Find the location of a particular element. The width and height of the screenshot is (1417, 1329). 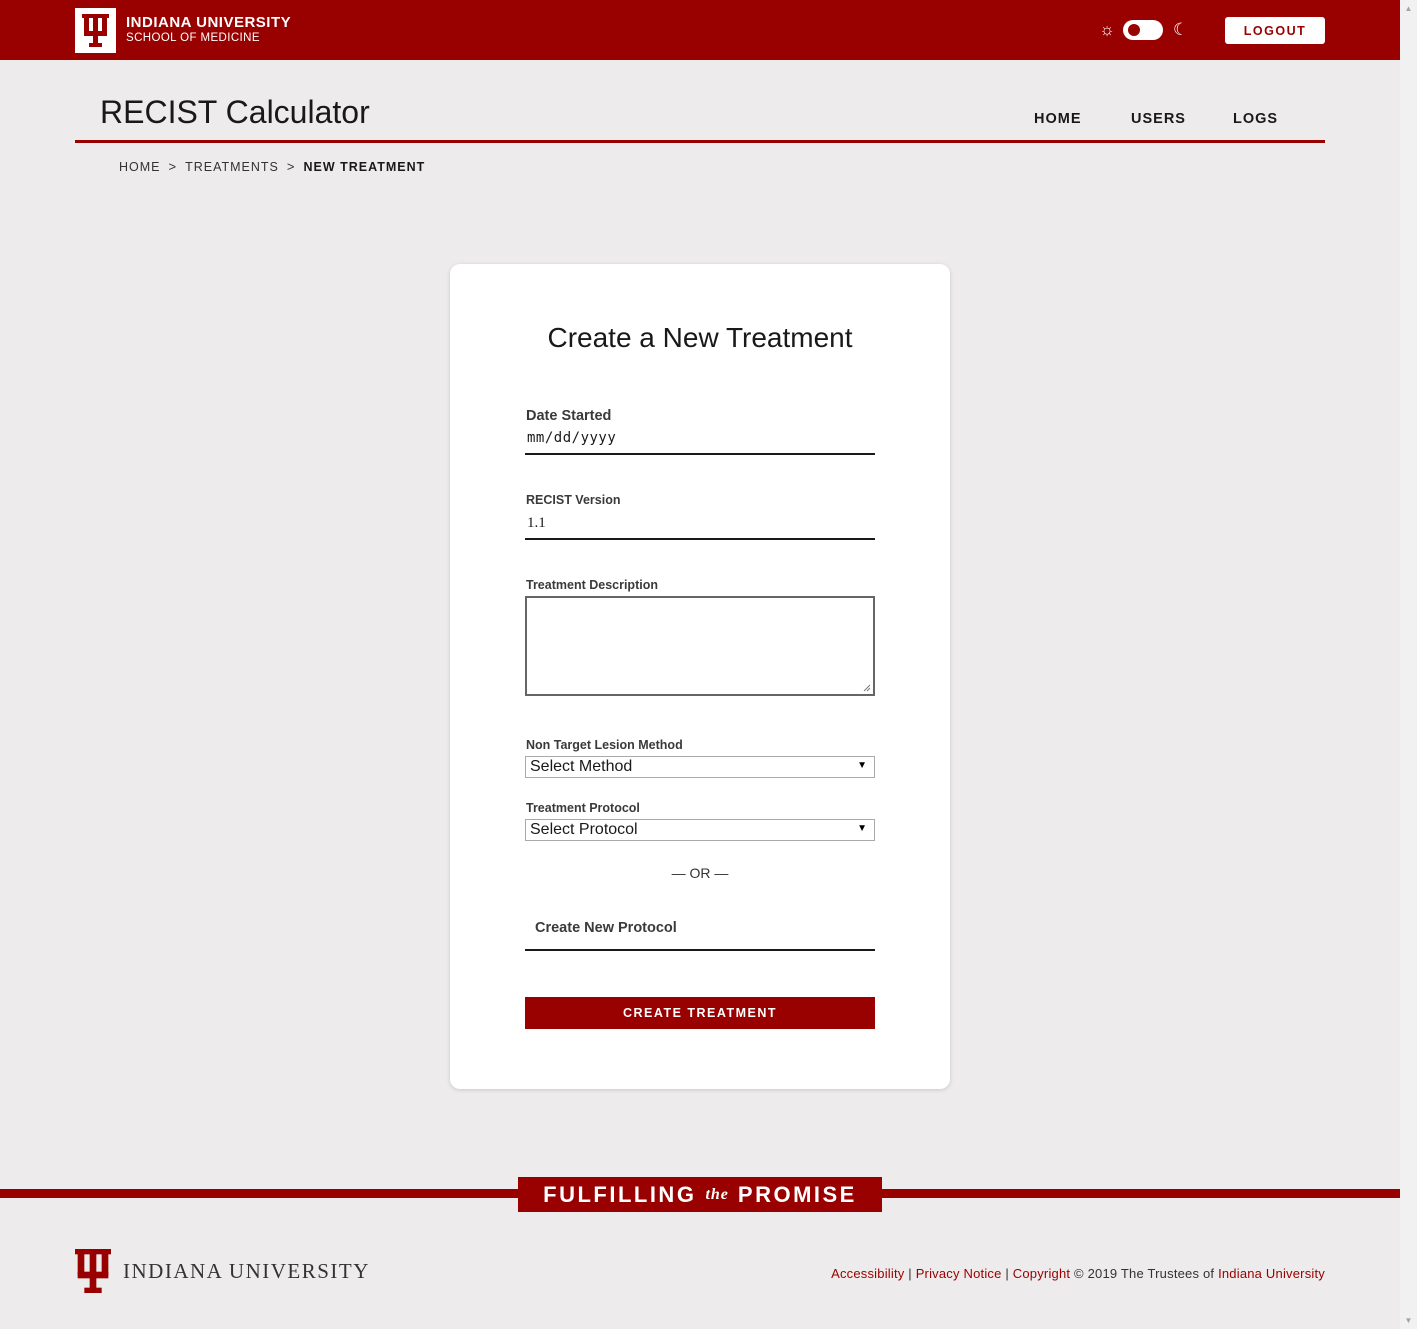

theme-toggle: ☼ ☾ is located at coordinates (1144, 30).